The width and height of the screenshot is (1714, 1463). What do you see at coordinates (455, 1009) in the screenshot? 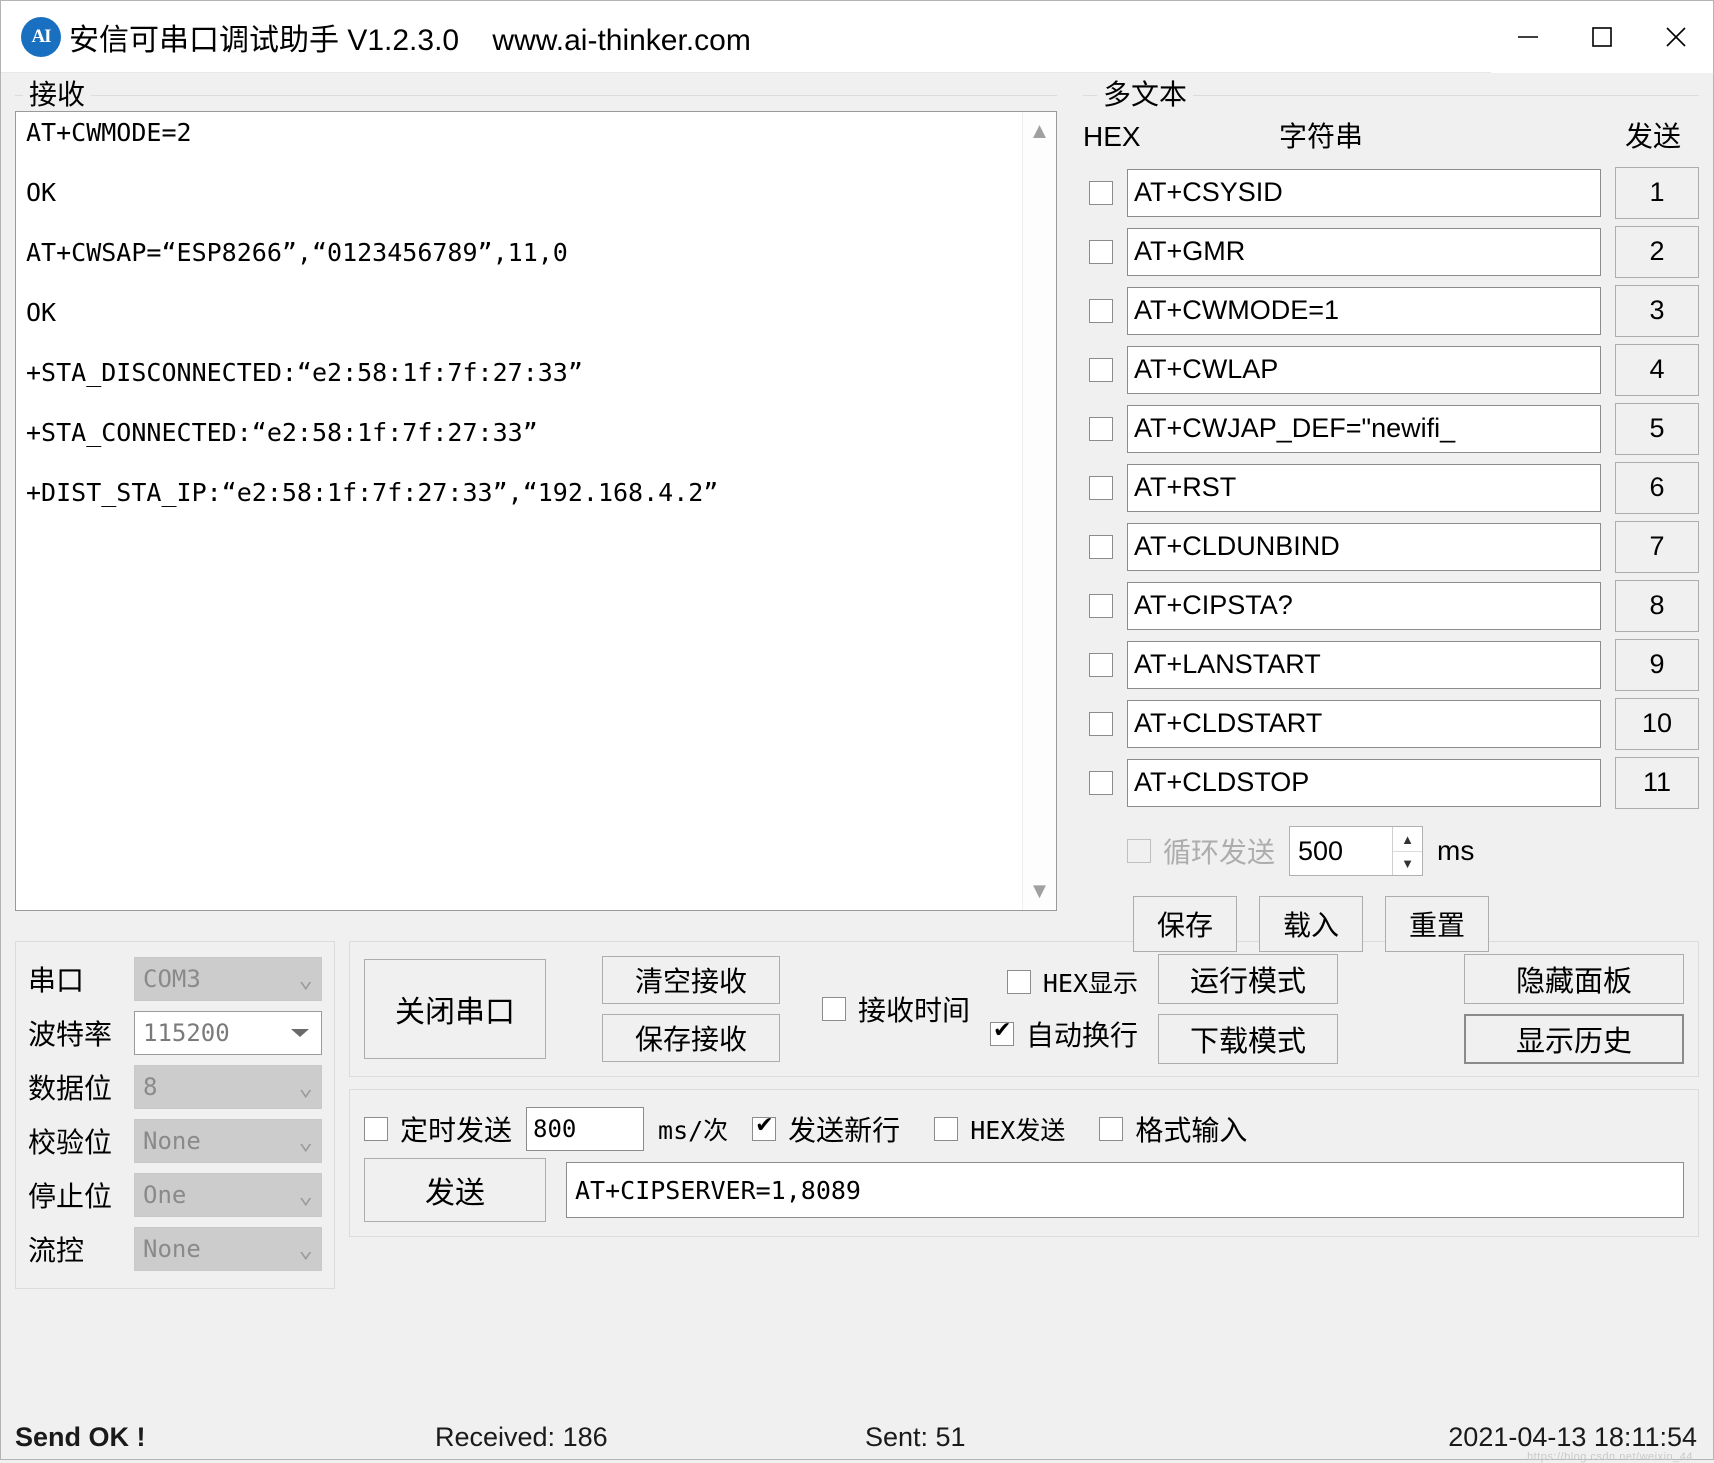
I see `toggle-port-button: 关闭串口` at bounding box center [455, 1009].